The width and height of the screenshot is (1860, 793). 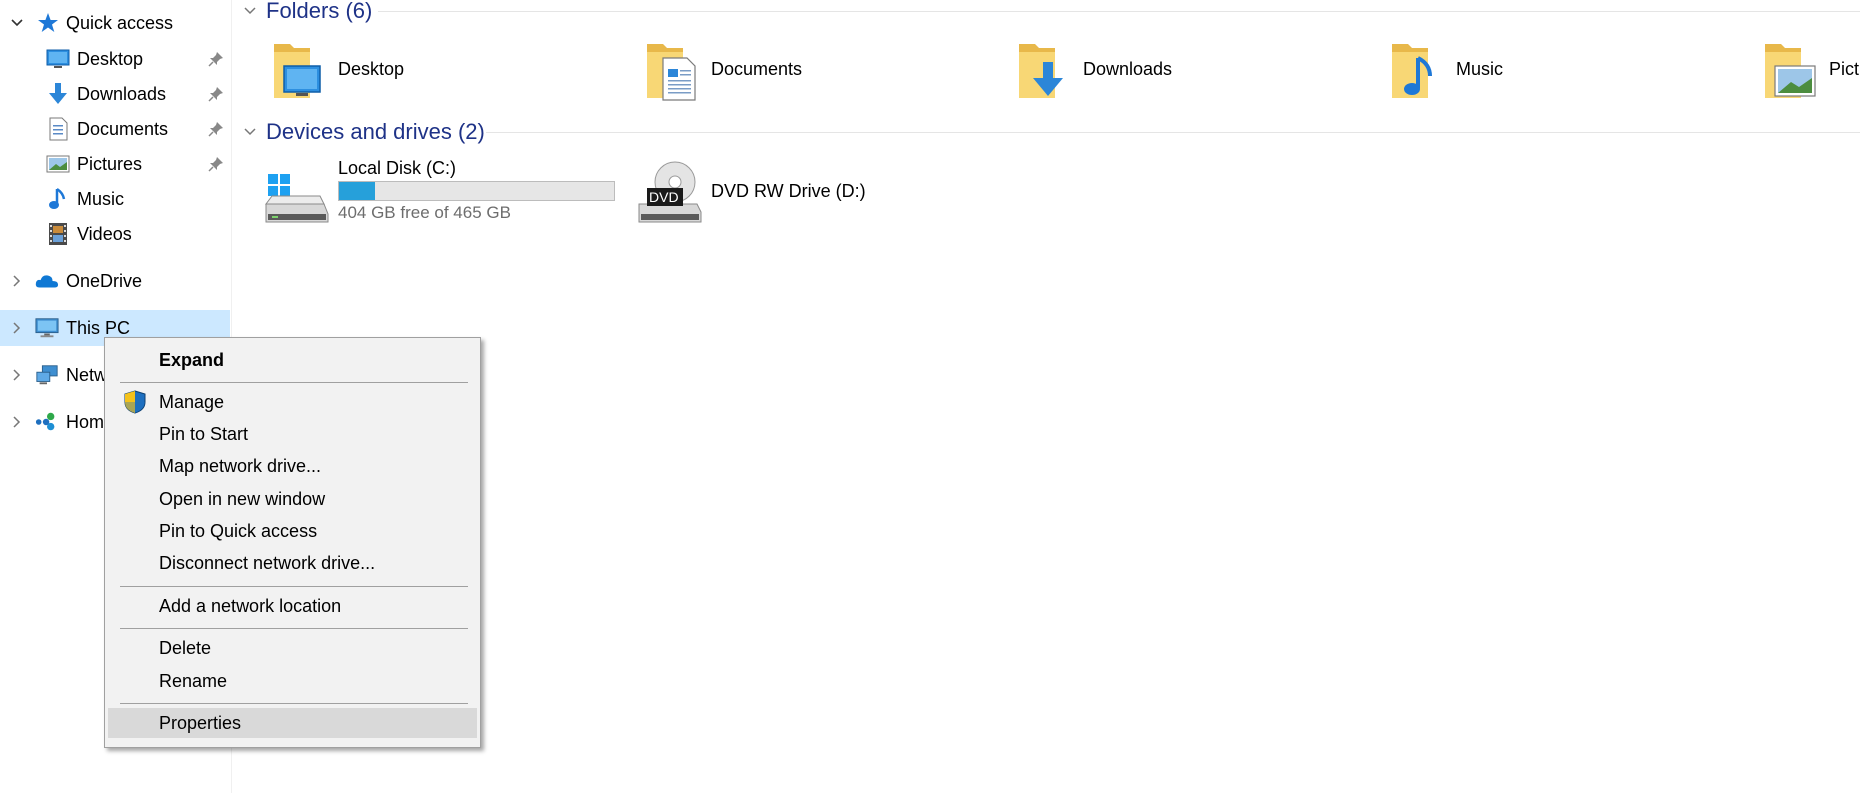 What do you see at coordinates (58, 59) in the screenshot?
I see `desktop-icon` at bounding box center [58, 59].